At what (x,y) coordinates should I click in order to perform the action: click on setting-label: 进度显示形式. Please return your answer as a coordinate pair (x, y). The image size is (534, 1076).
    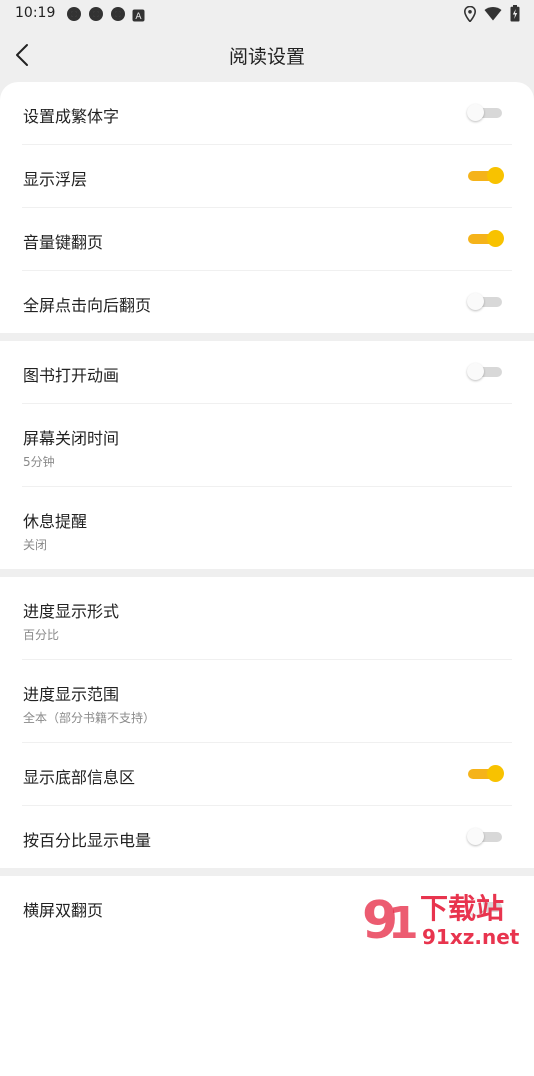
    Looking at the image, I should click on (71, 611).